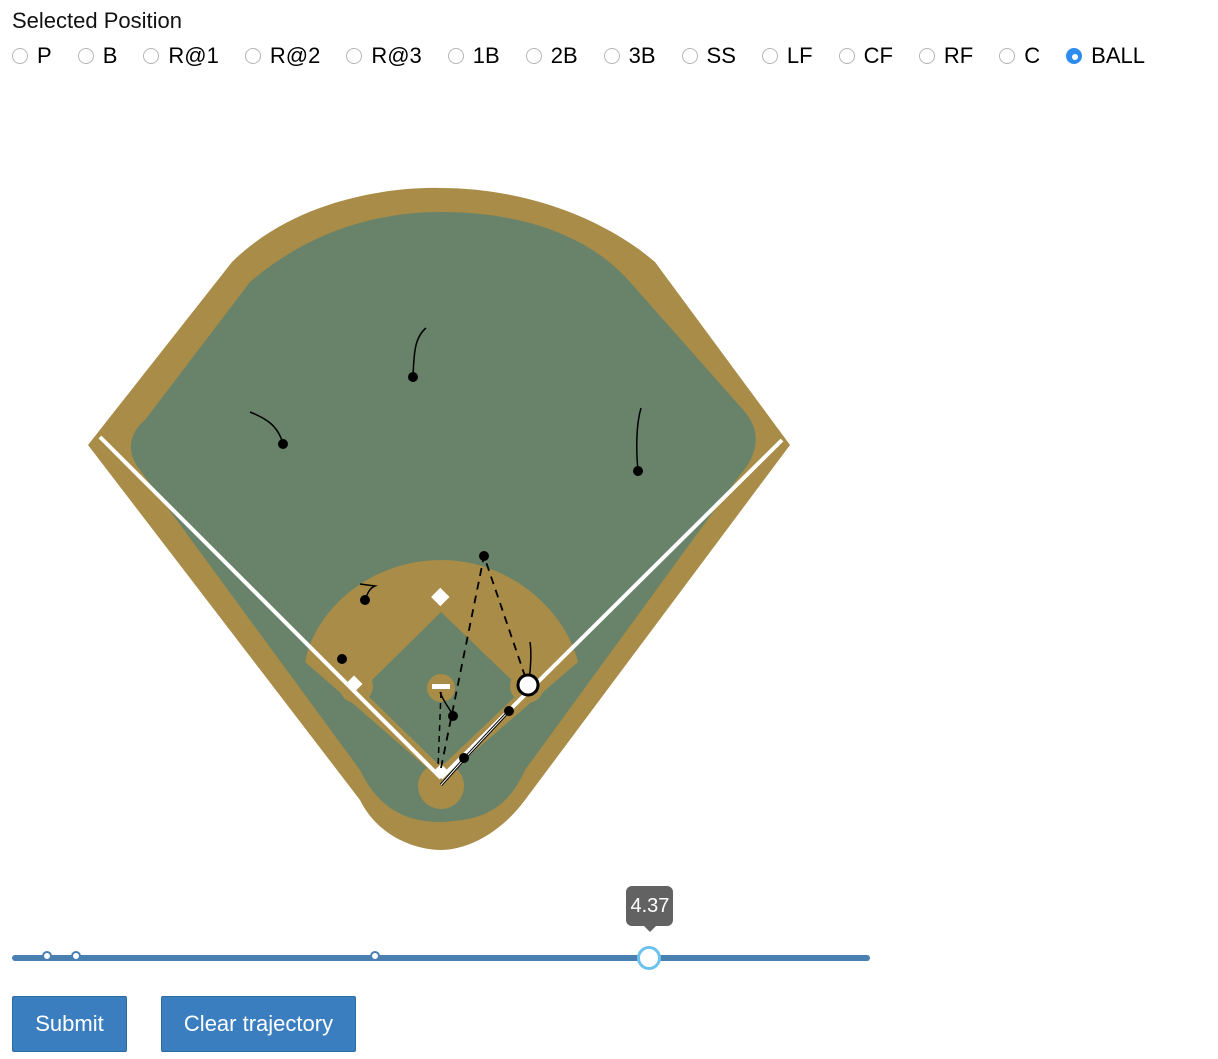 The width and height of the screenshot is (1218, 1059). I want to click on ball-marker-selected, so click(528, 685).